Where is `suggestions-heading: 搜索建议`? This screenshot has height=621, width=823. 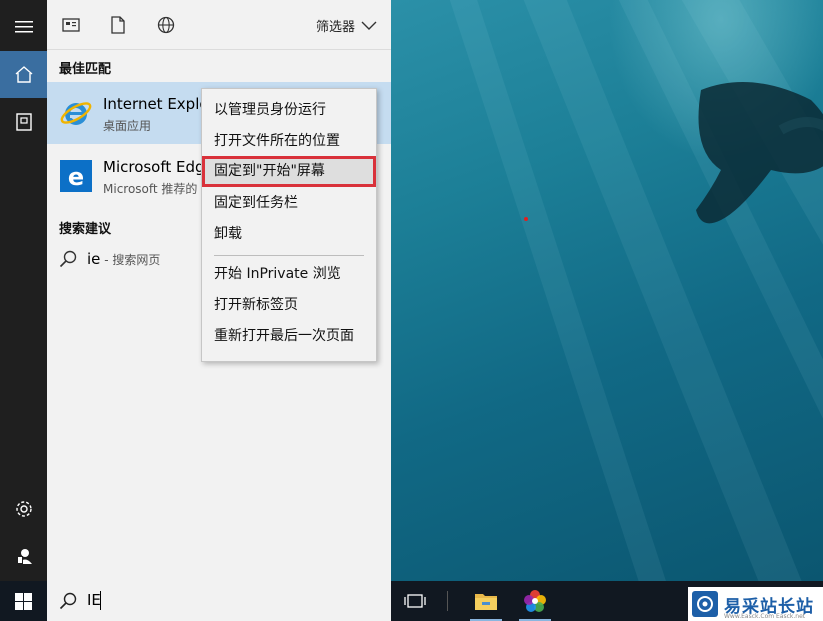 suggestions-heading: 搜索建议 is located at coordinates (85, 229).